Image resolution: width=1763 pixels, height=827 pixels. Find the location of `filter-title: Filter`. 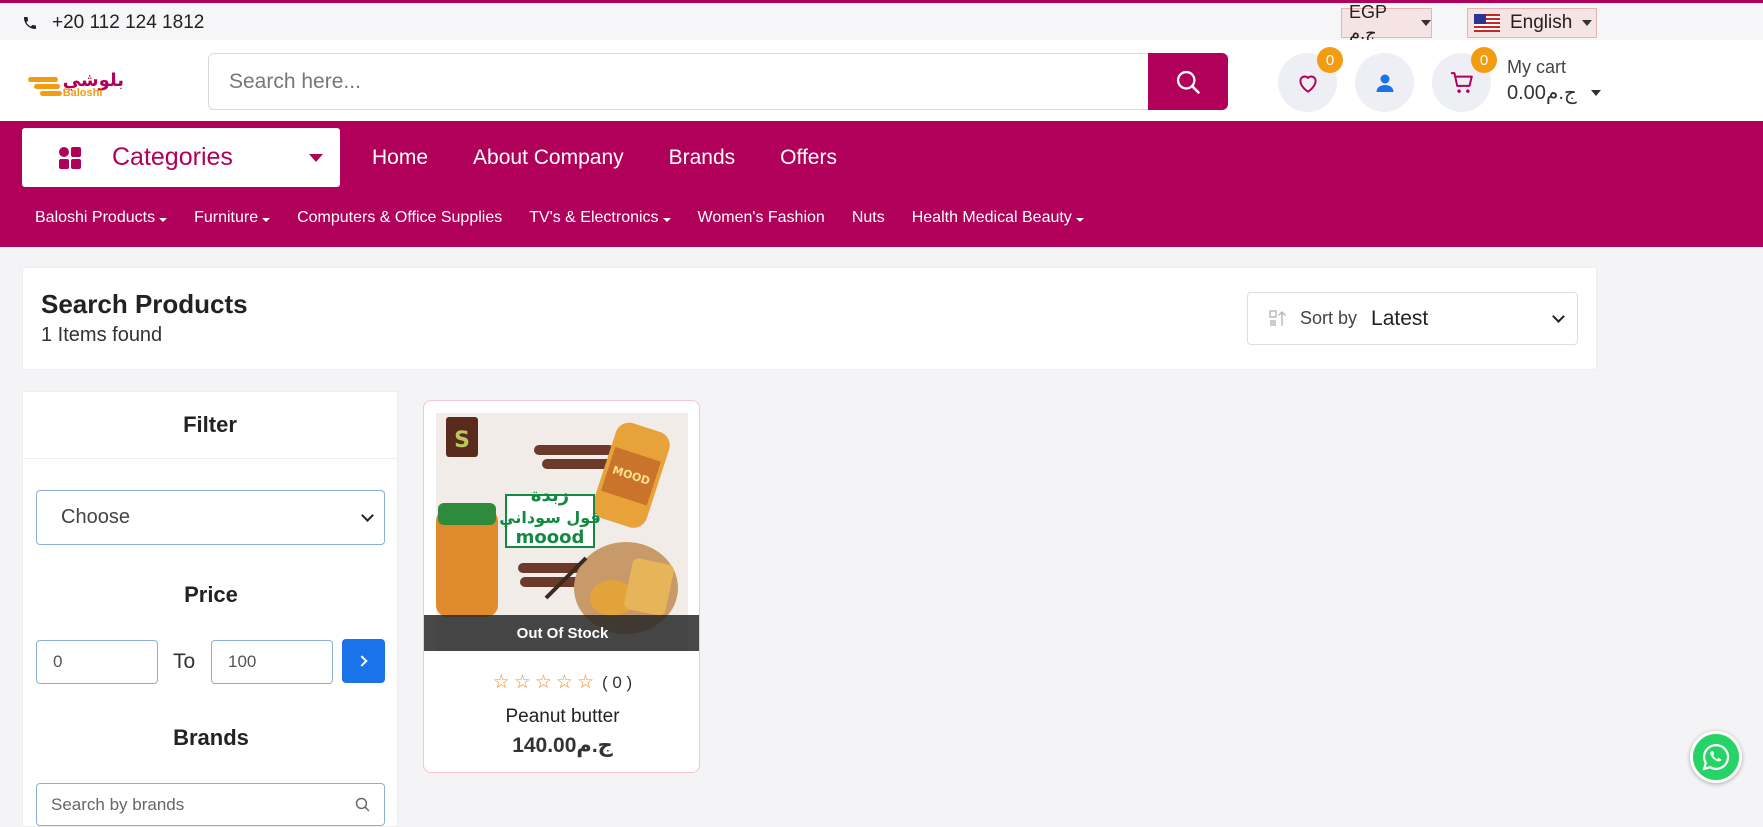

filter-title: Filter is located at coordinates (210, 425).